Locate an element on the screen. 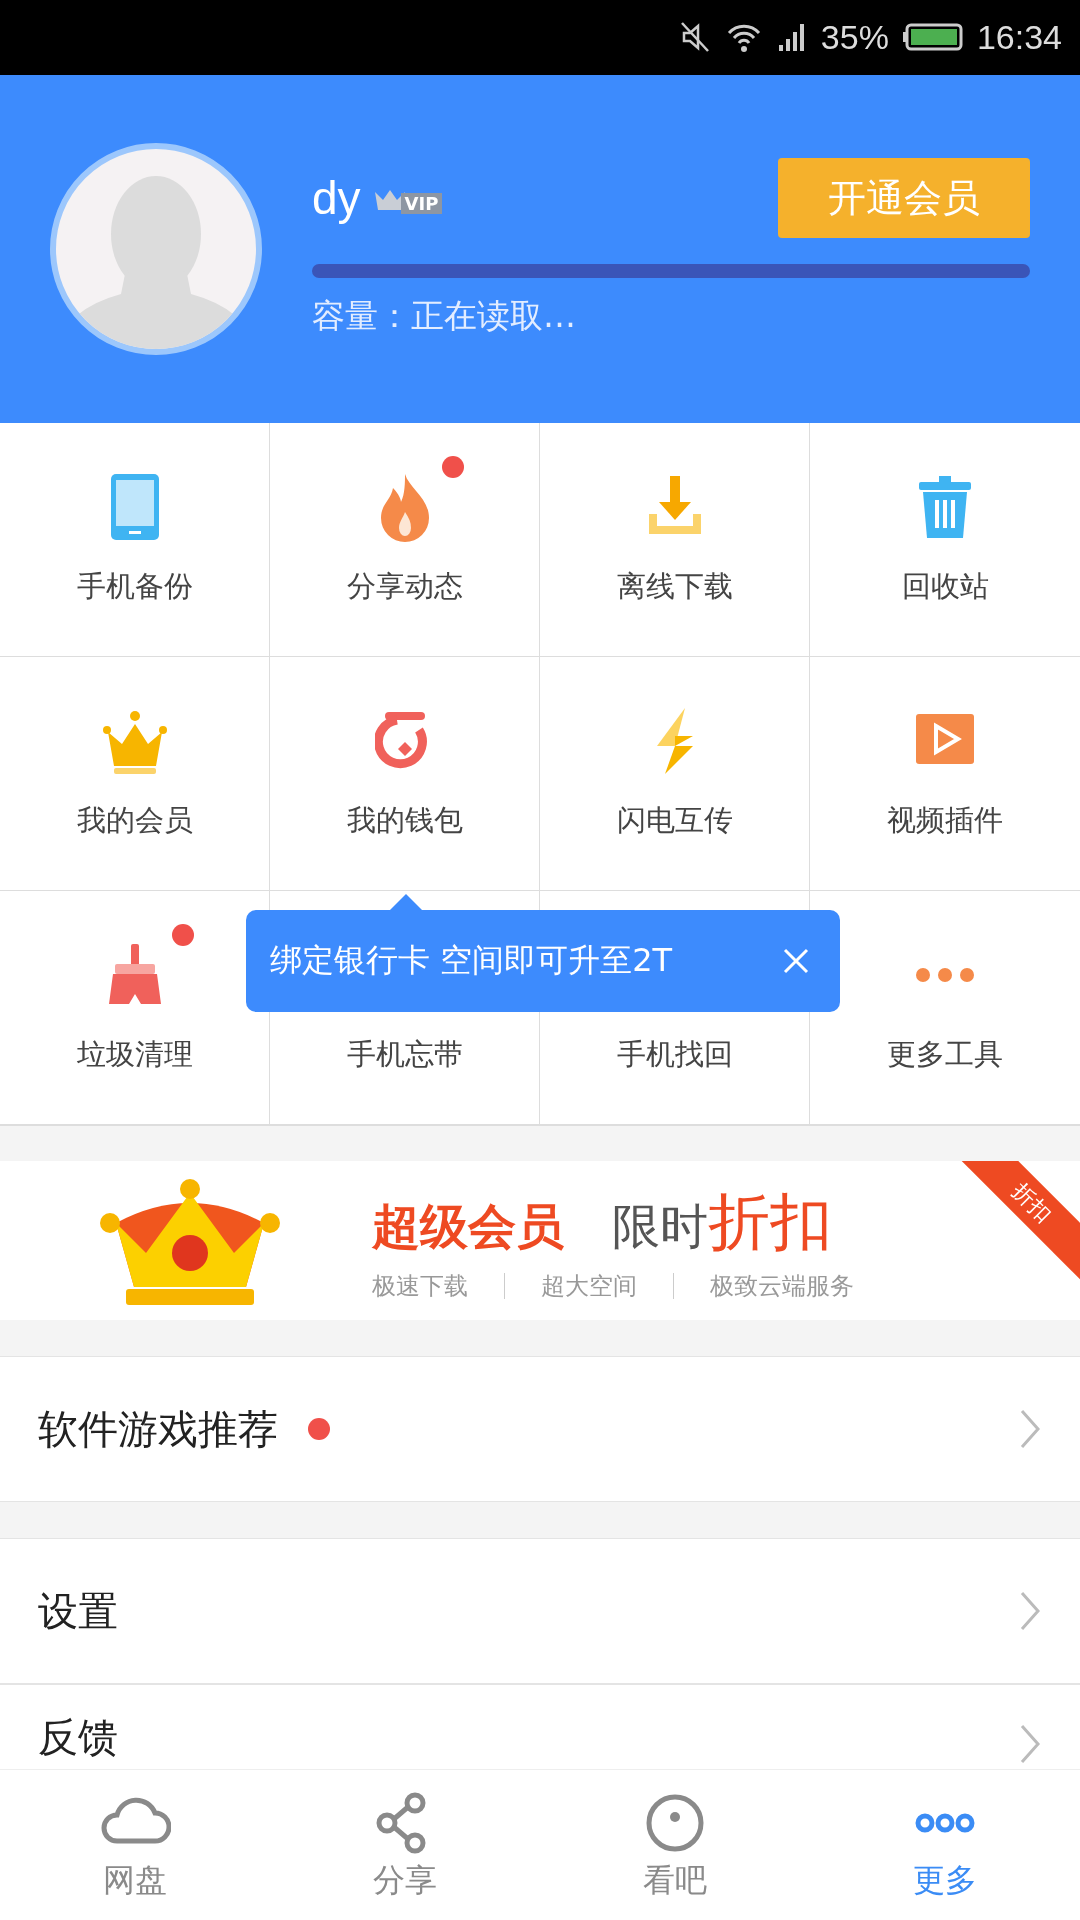 The width and height of the screenshot is (1080, 1920). vip-badge: VIP is located at coordinates (407, 201).